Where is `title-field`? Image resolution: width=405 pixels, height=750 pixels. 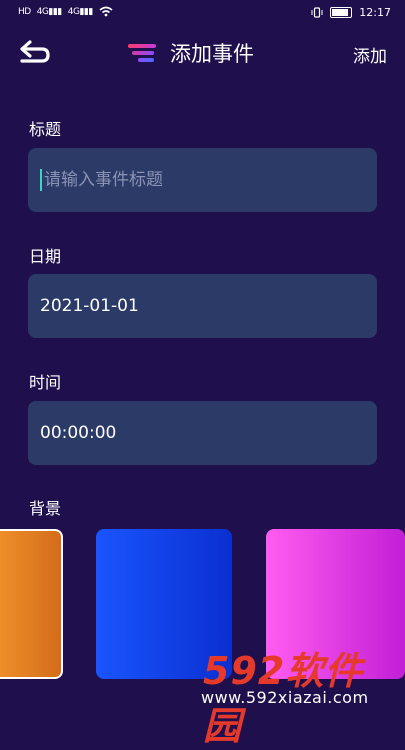
title-field is located at coordinates (202, 180).